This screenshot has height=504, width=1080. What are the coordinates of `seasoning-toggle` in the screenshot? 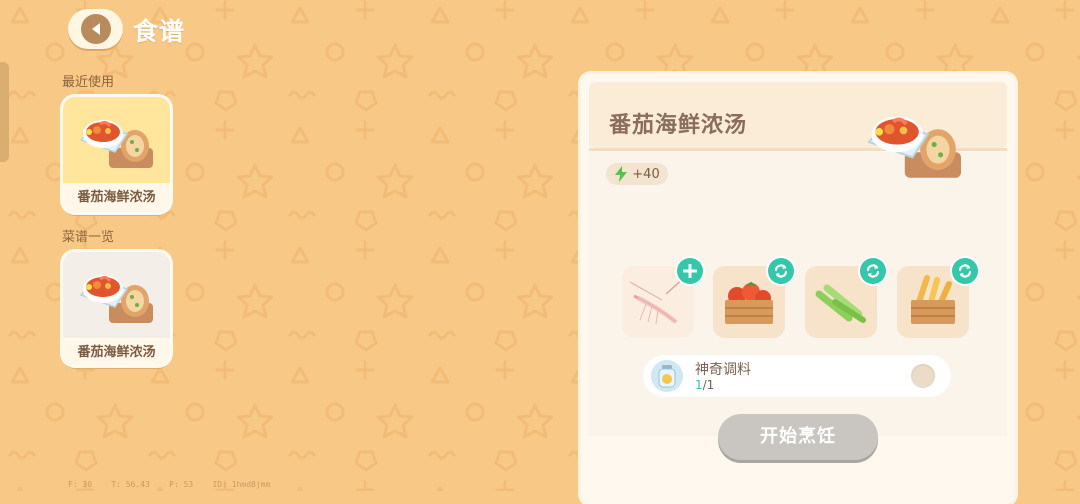 It's located at (923, 376).